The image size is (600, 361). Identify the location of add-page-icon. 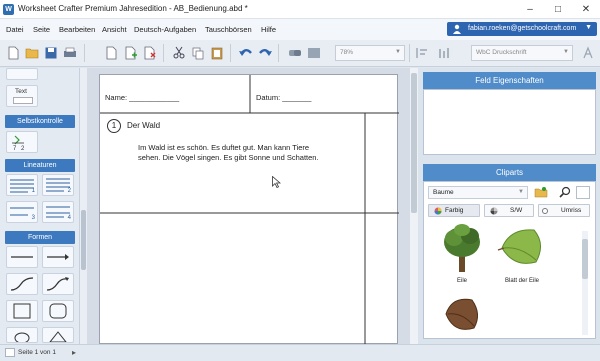
(131, 53).